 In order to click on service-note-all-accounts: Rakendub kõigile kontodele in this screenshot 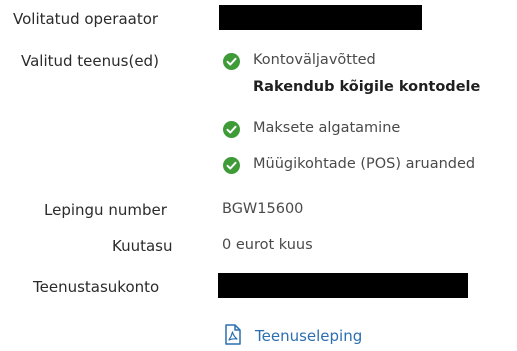, I will do `click(367, 87)`.